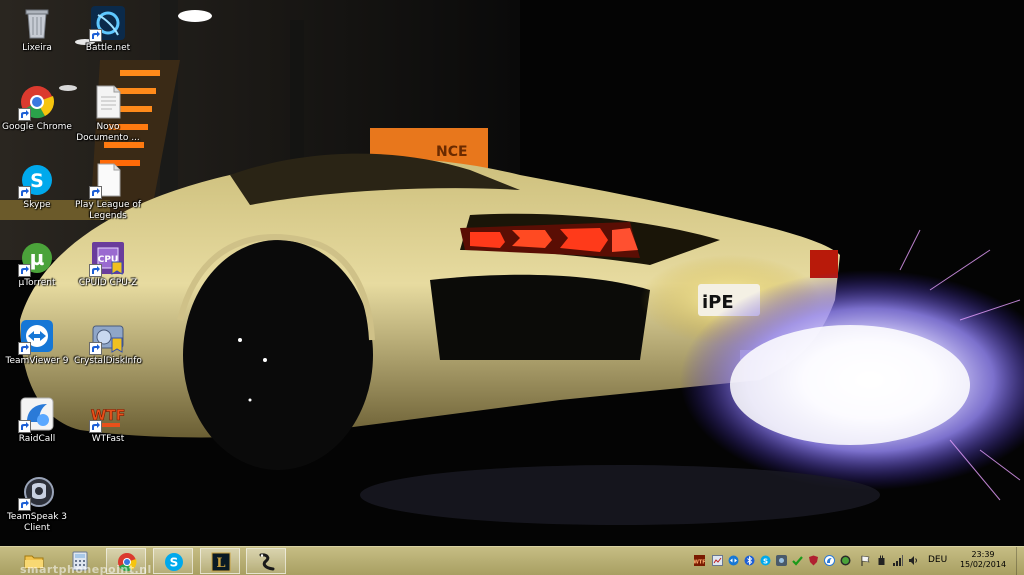 The width and height of the screenshot is (1024, 575). I want to click on desktop-icon-label: Skype, so click(37, 205).